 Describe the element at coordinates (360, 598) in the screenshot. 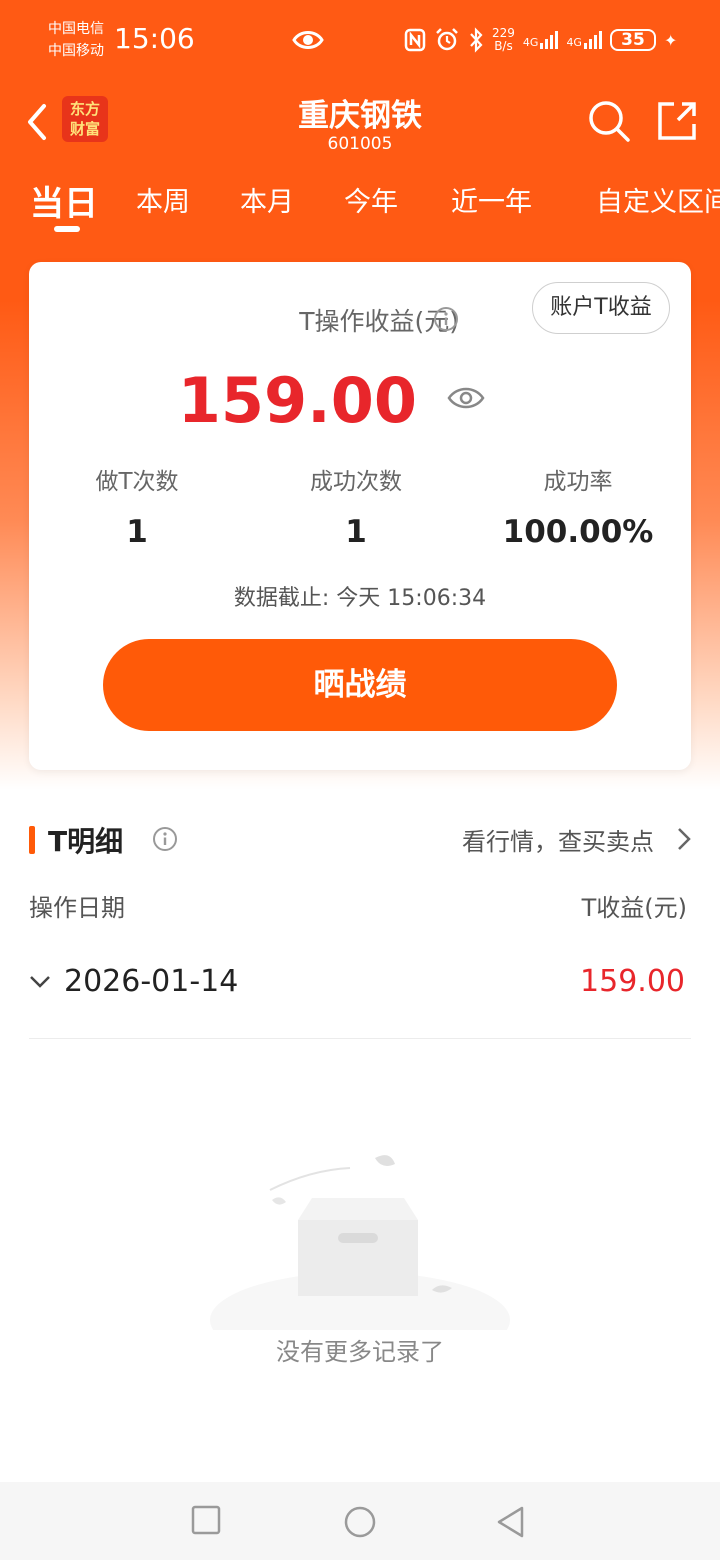

I see `data-cutoff-time: 数据截止: 今天 15:06:34` at that location.